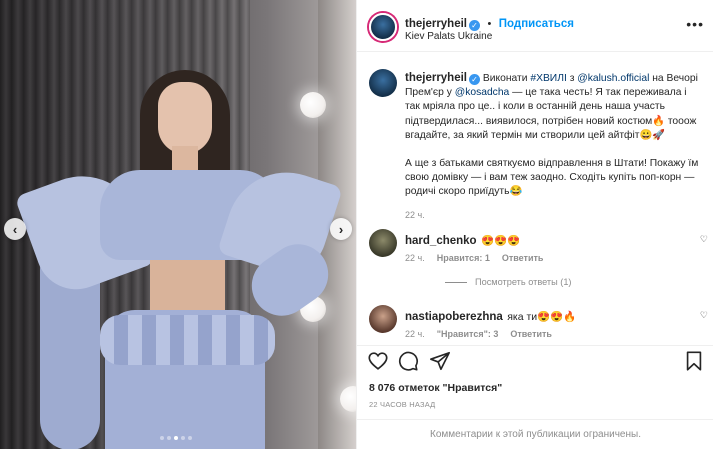  Describe the element at coordinates (441, 241) in the screenshot. I see `comment-username: hard_chenko` at that location.